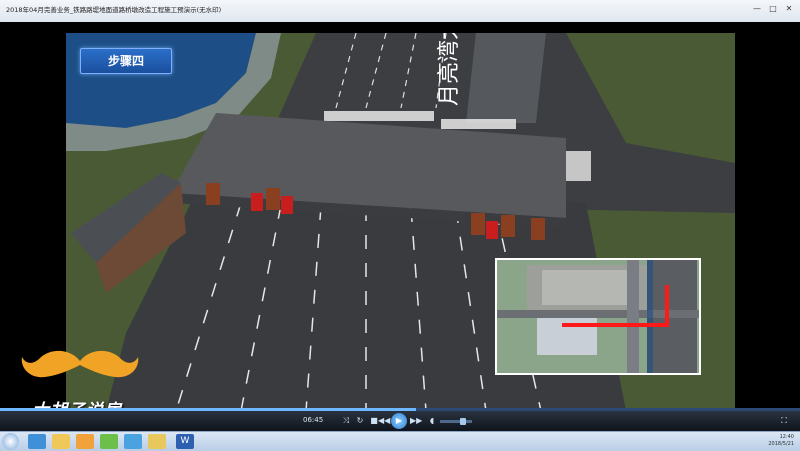 This screenshot has height=451, width=800. What do you see at coordinates (61, 441) in the screenshot?
I see `folder-icon` at bounding box center [61, 441].